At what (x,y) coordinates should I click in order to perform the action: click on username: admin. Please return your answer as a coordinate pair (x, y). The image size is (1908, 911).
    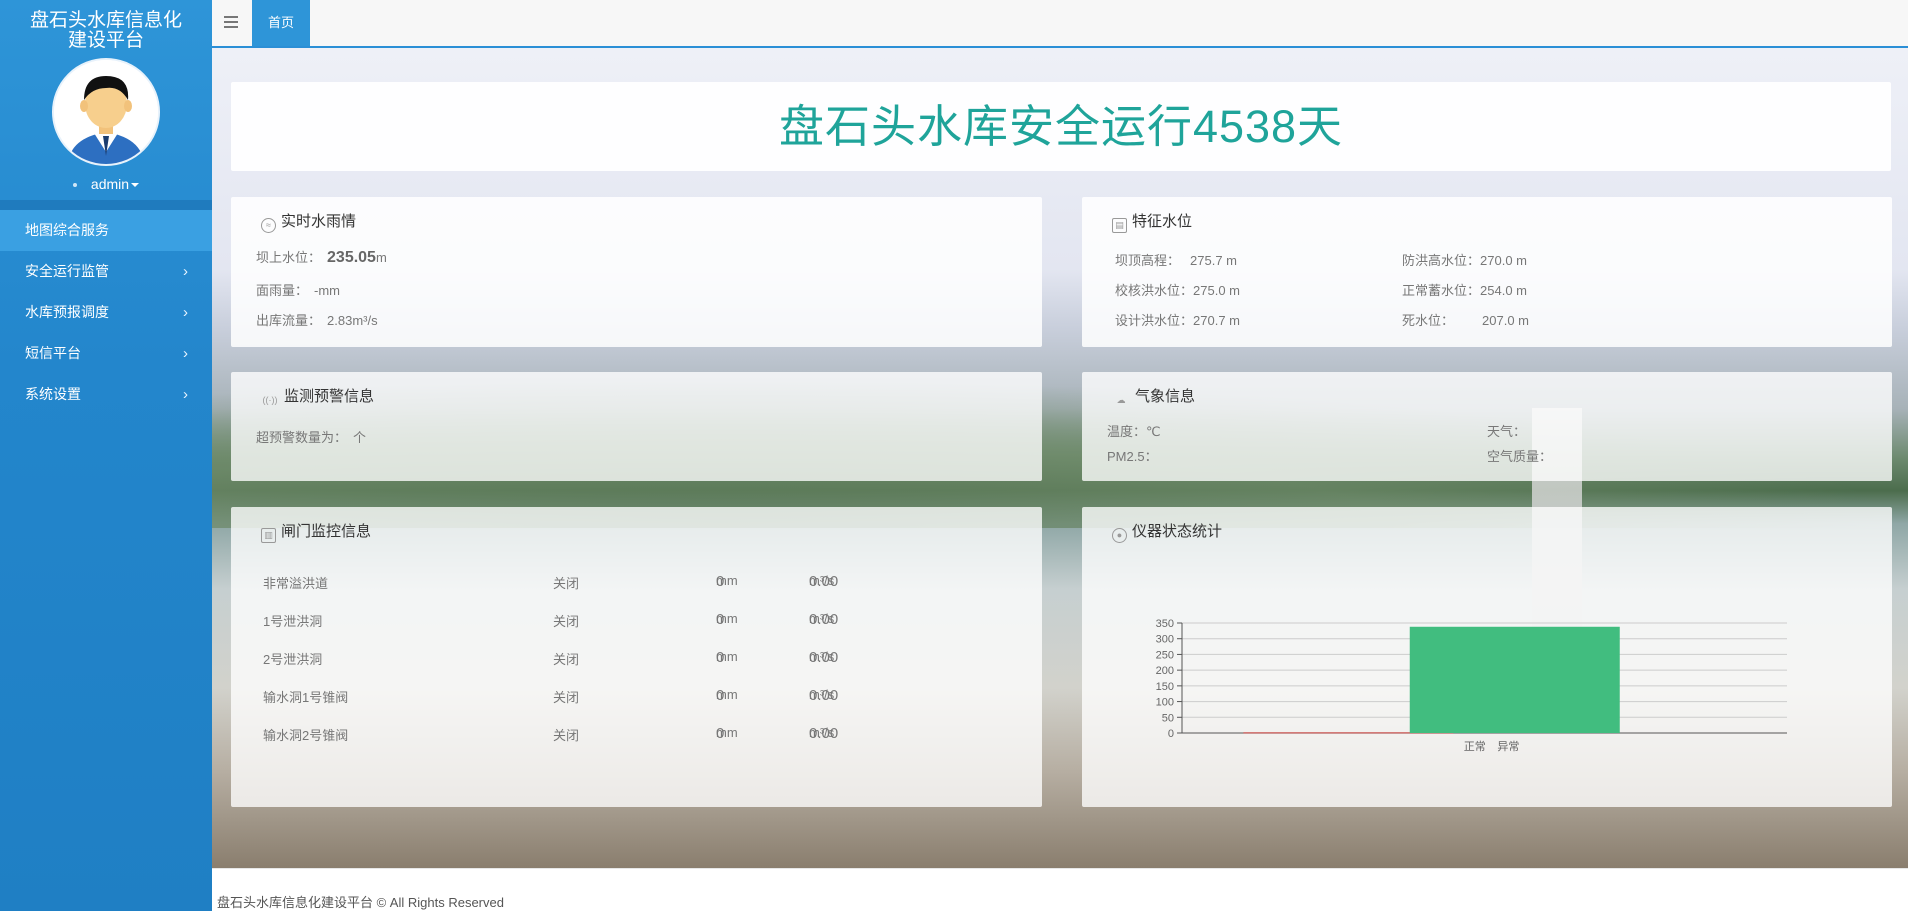
    Looking at the image, I should click on (110, 184).